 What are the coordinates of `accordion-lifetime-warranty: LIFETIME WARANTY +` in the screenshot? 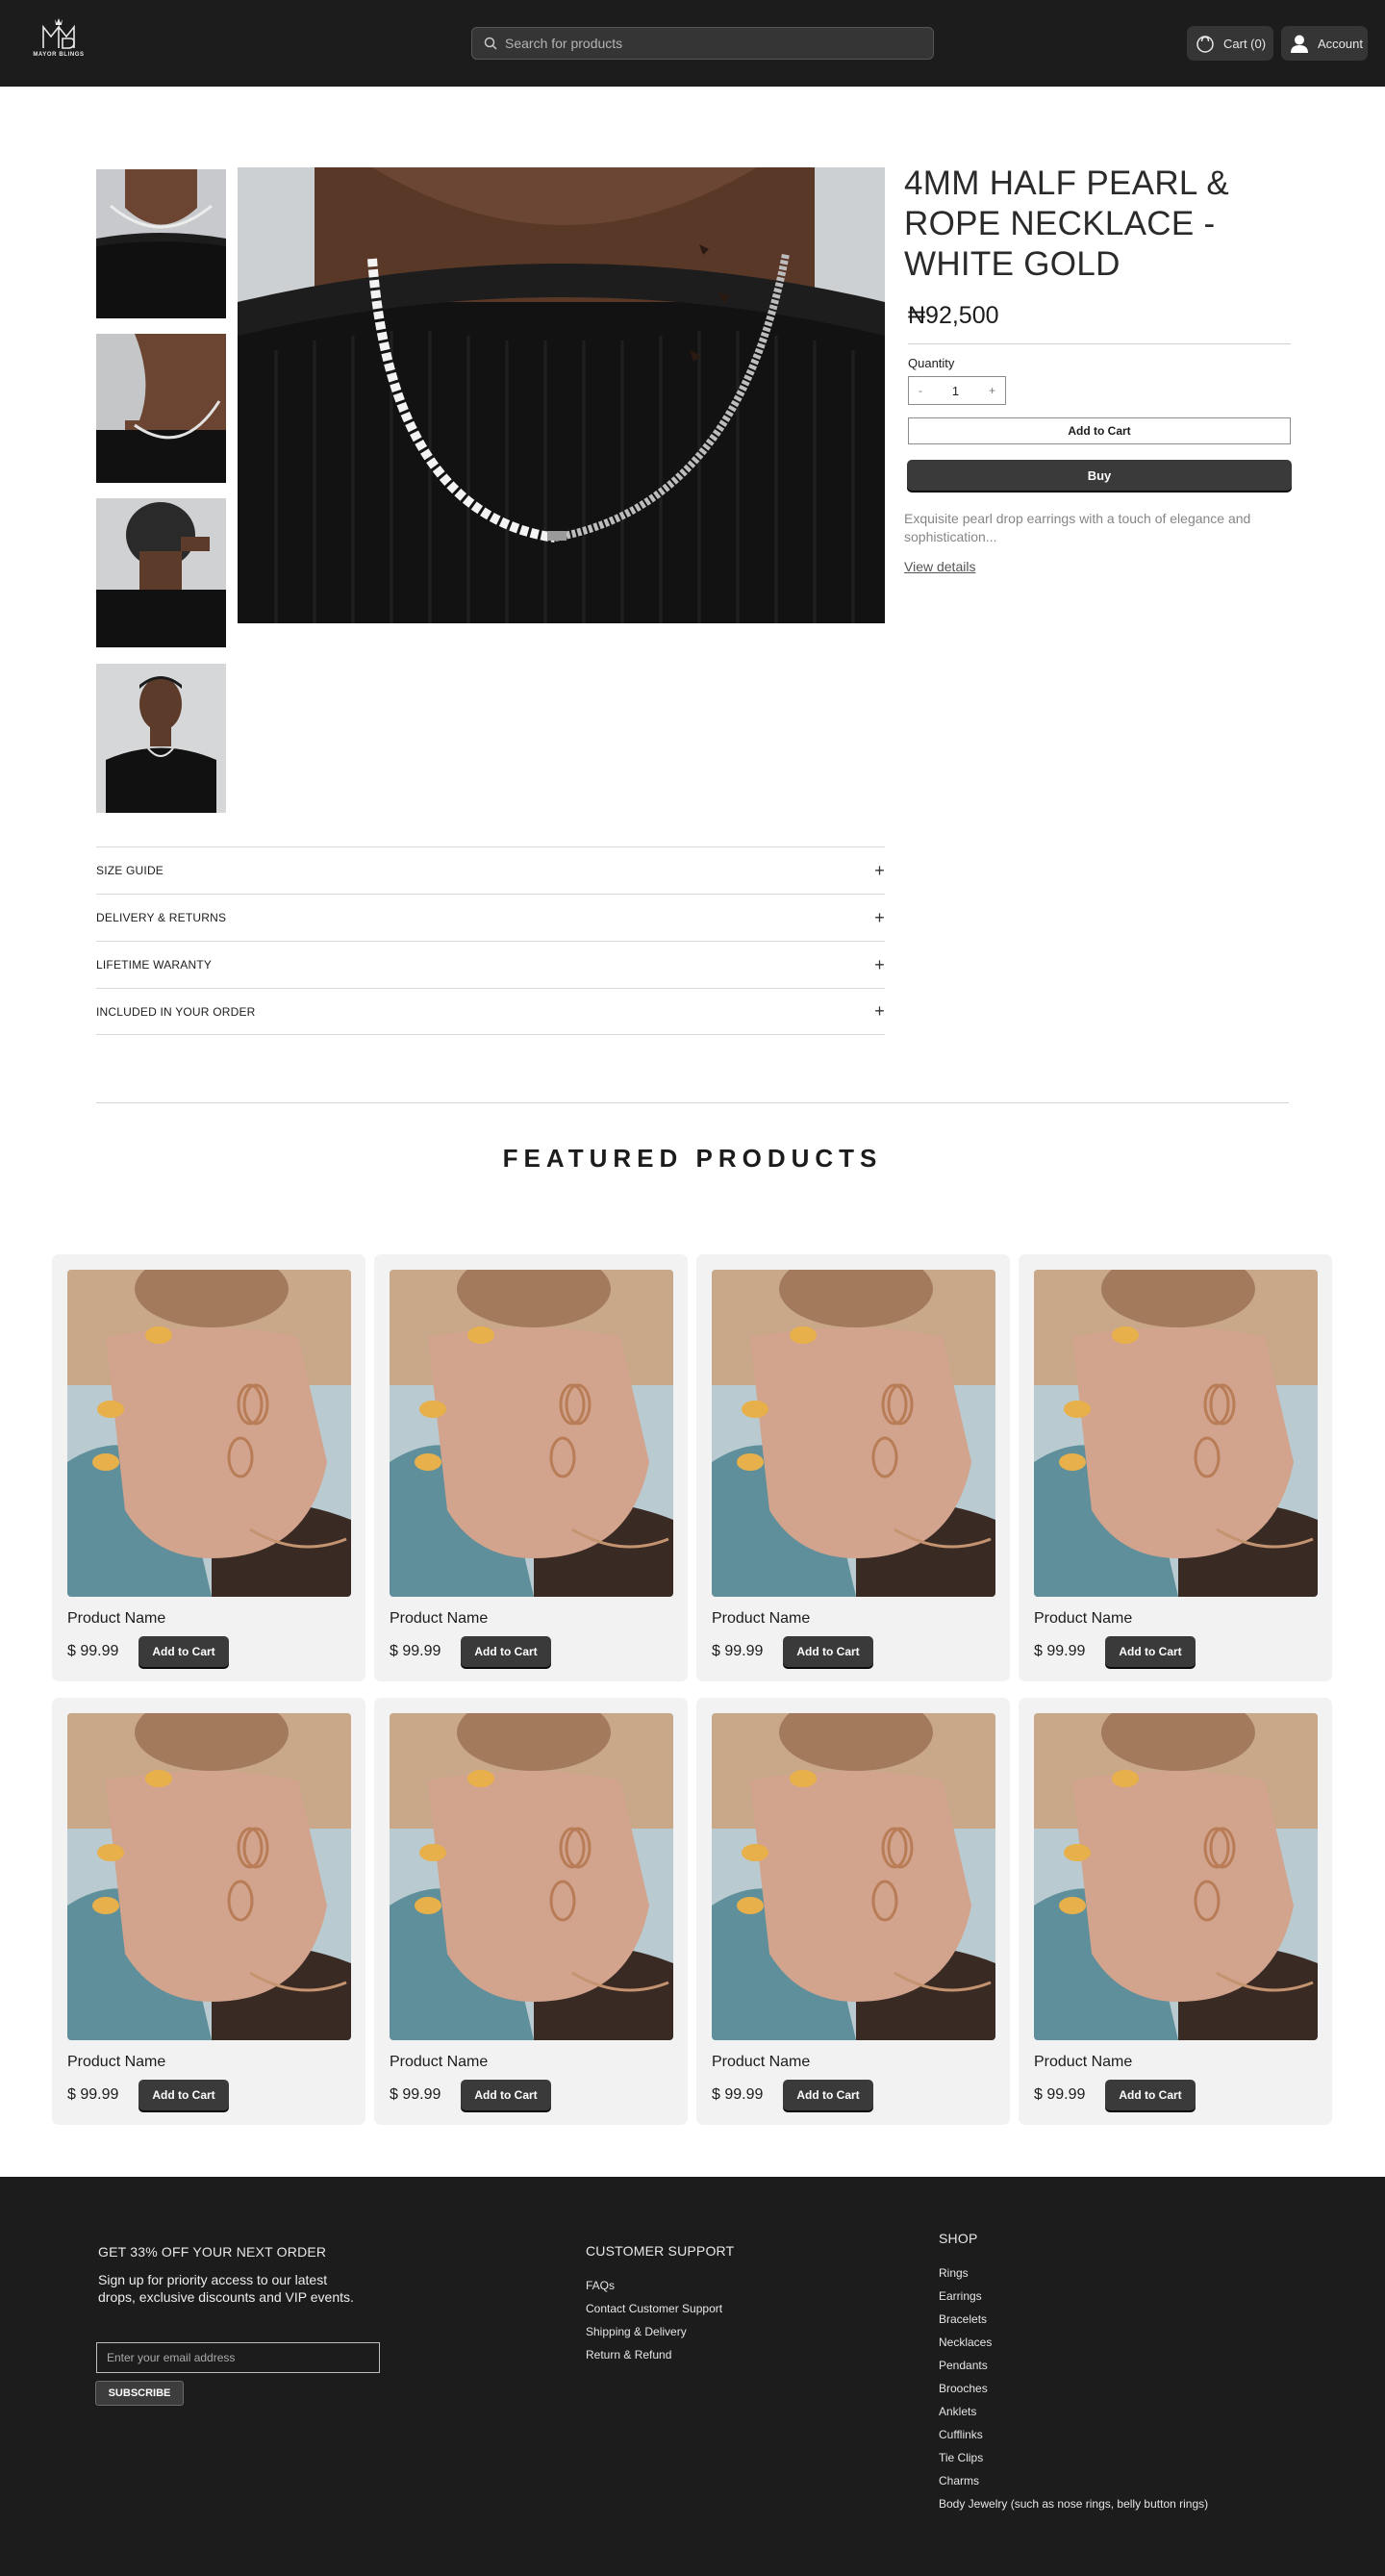 It's located at (490, 964).